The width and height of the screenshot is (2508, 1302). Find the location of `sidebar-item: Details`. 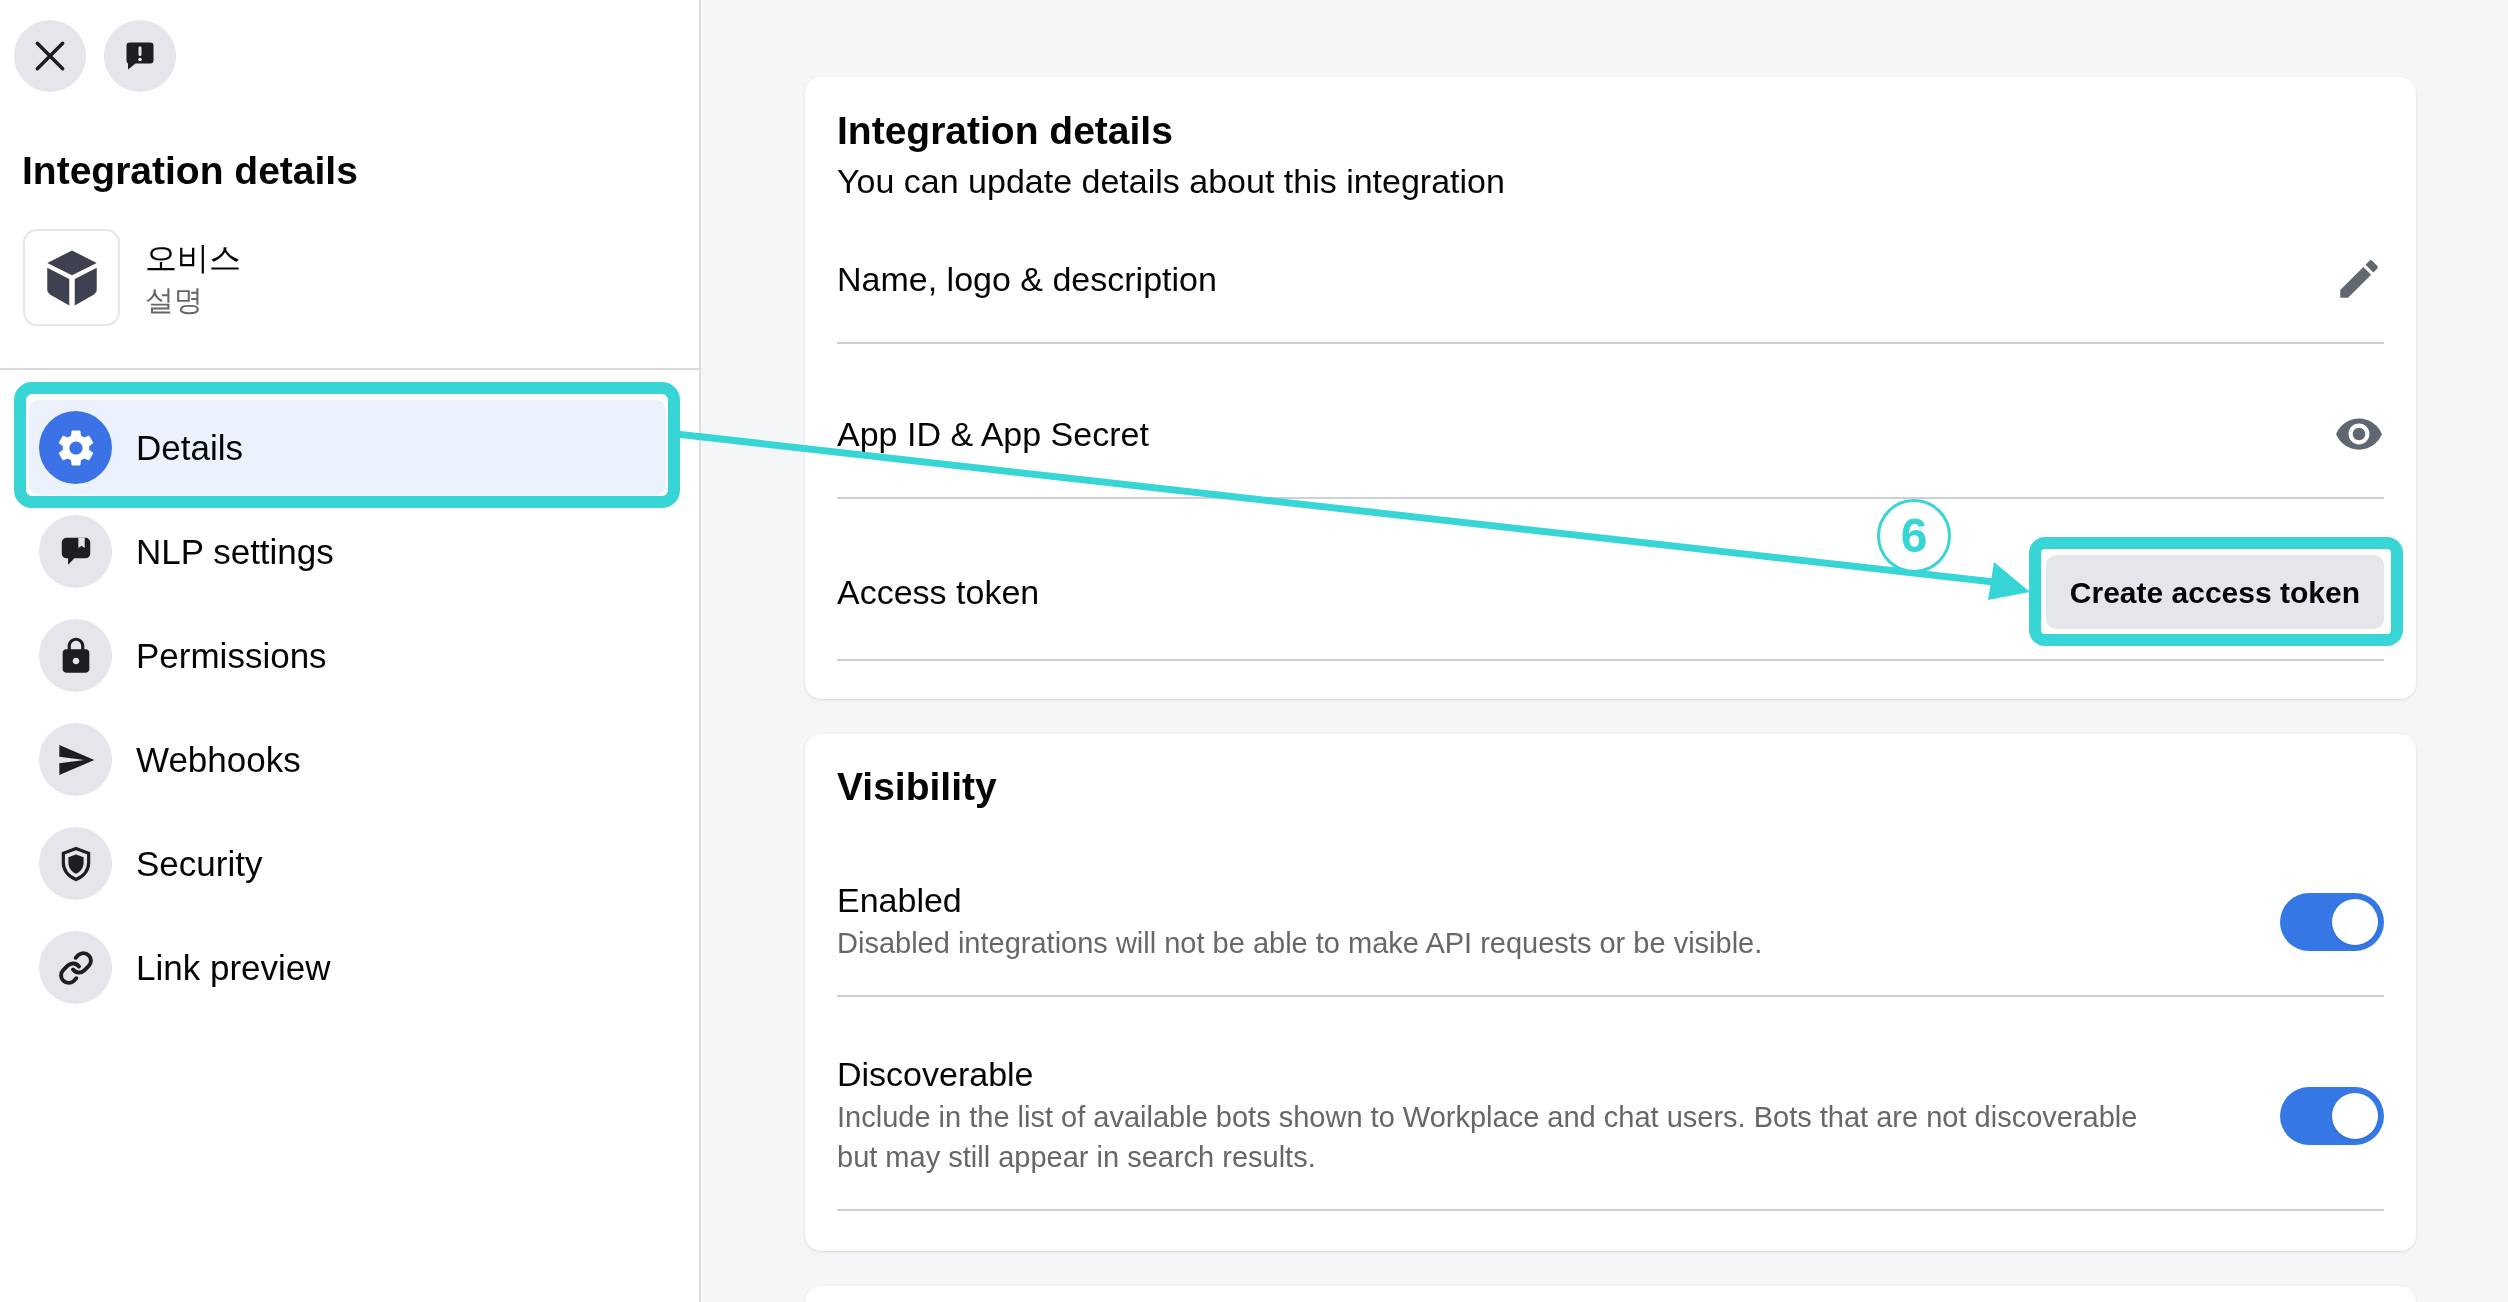

sidebar-item: Details is located at coordinates (347, 447).